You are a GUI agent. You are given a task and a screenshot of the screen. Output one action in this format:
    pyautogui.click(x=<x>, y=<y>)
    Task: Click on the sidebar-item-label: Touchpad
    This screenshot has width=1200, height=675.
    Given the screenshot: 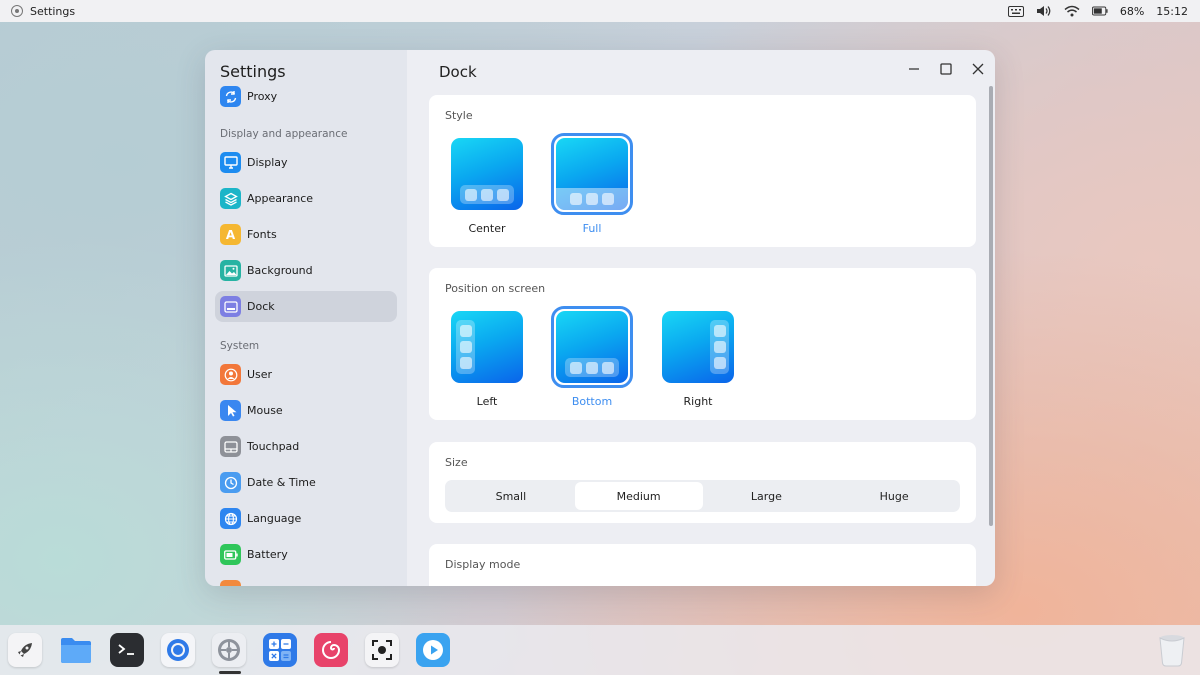 What is the action you would take?
    pyautogui.click(x=273, y=446)
    